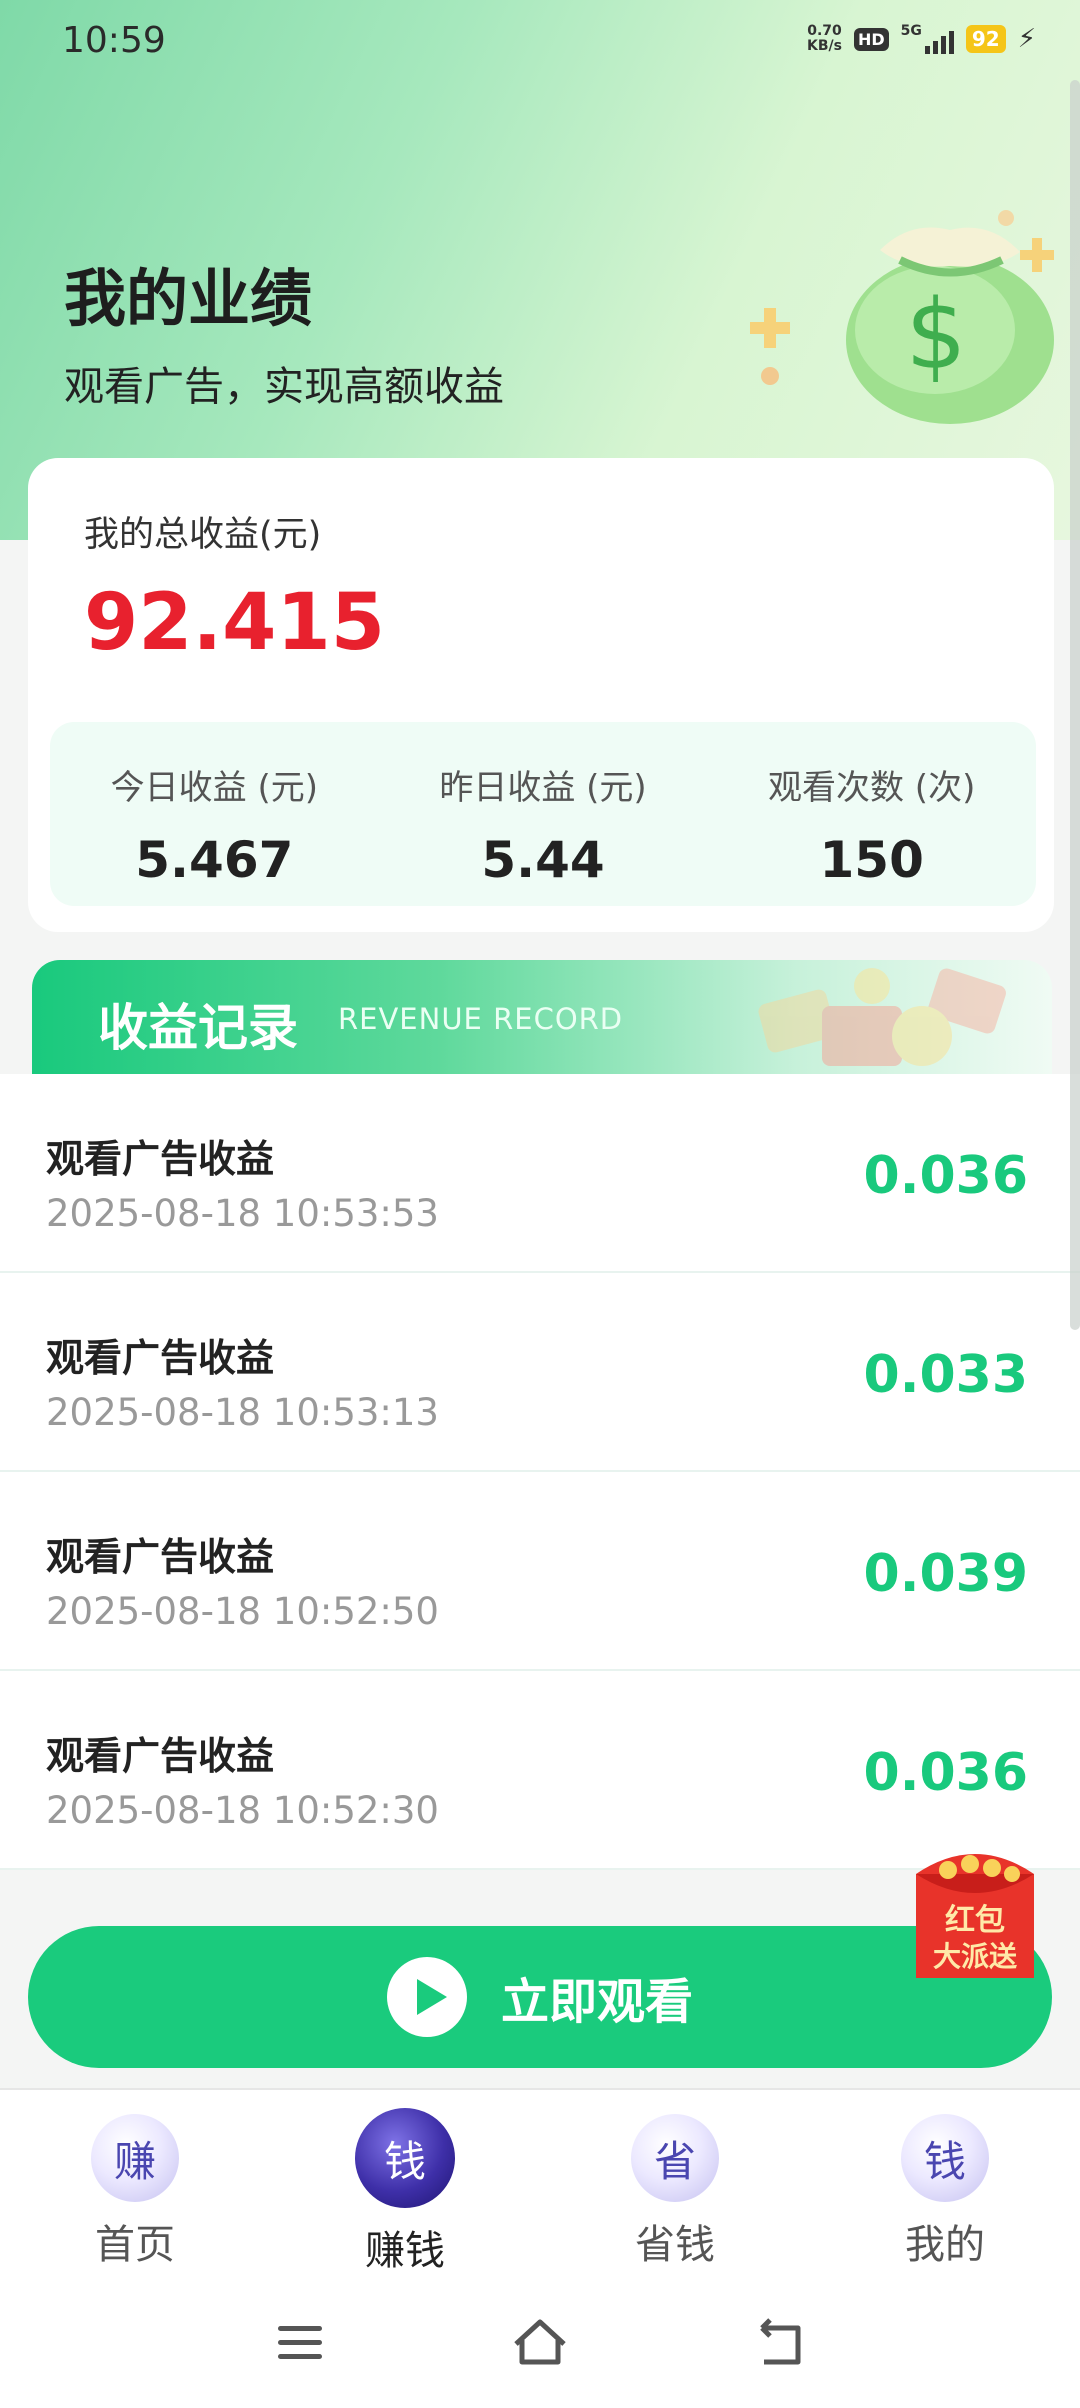 The image size is (1080, 2408). Describe the element at coordinates (902, 317) in the screenshot. I see `money-bag-icon: $` at that location.